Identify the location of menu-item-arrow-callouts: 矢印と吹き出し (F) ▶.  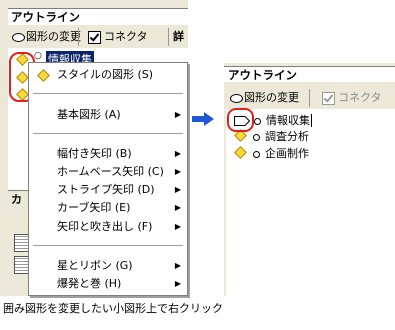
(108, 227).